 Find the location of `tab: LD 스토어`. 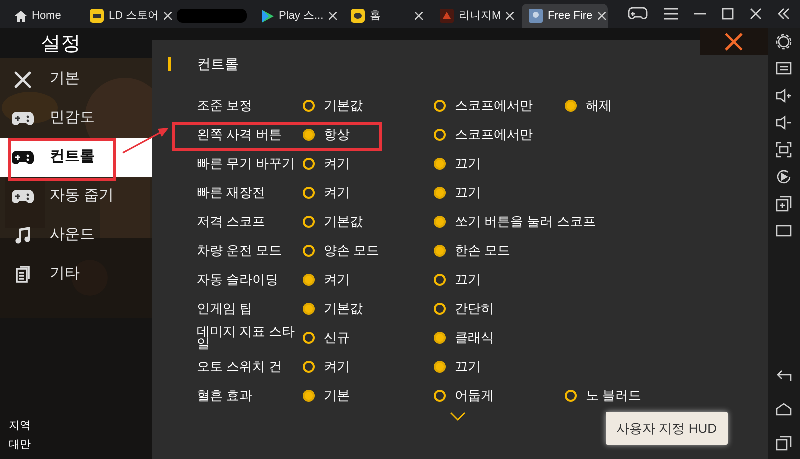

tab: LD 스토어 is located at coordinates (126, 16).